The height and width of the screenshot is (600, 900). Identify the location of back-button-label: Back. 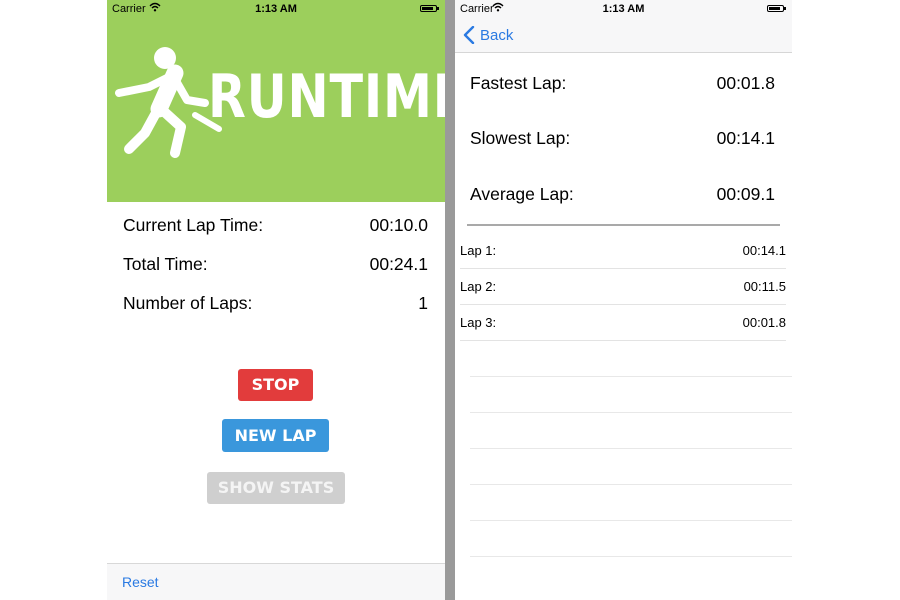
(497, 35).